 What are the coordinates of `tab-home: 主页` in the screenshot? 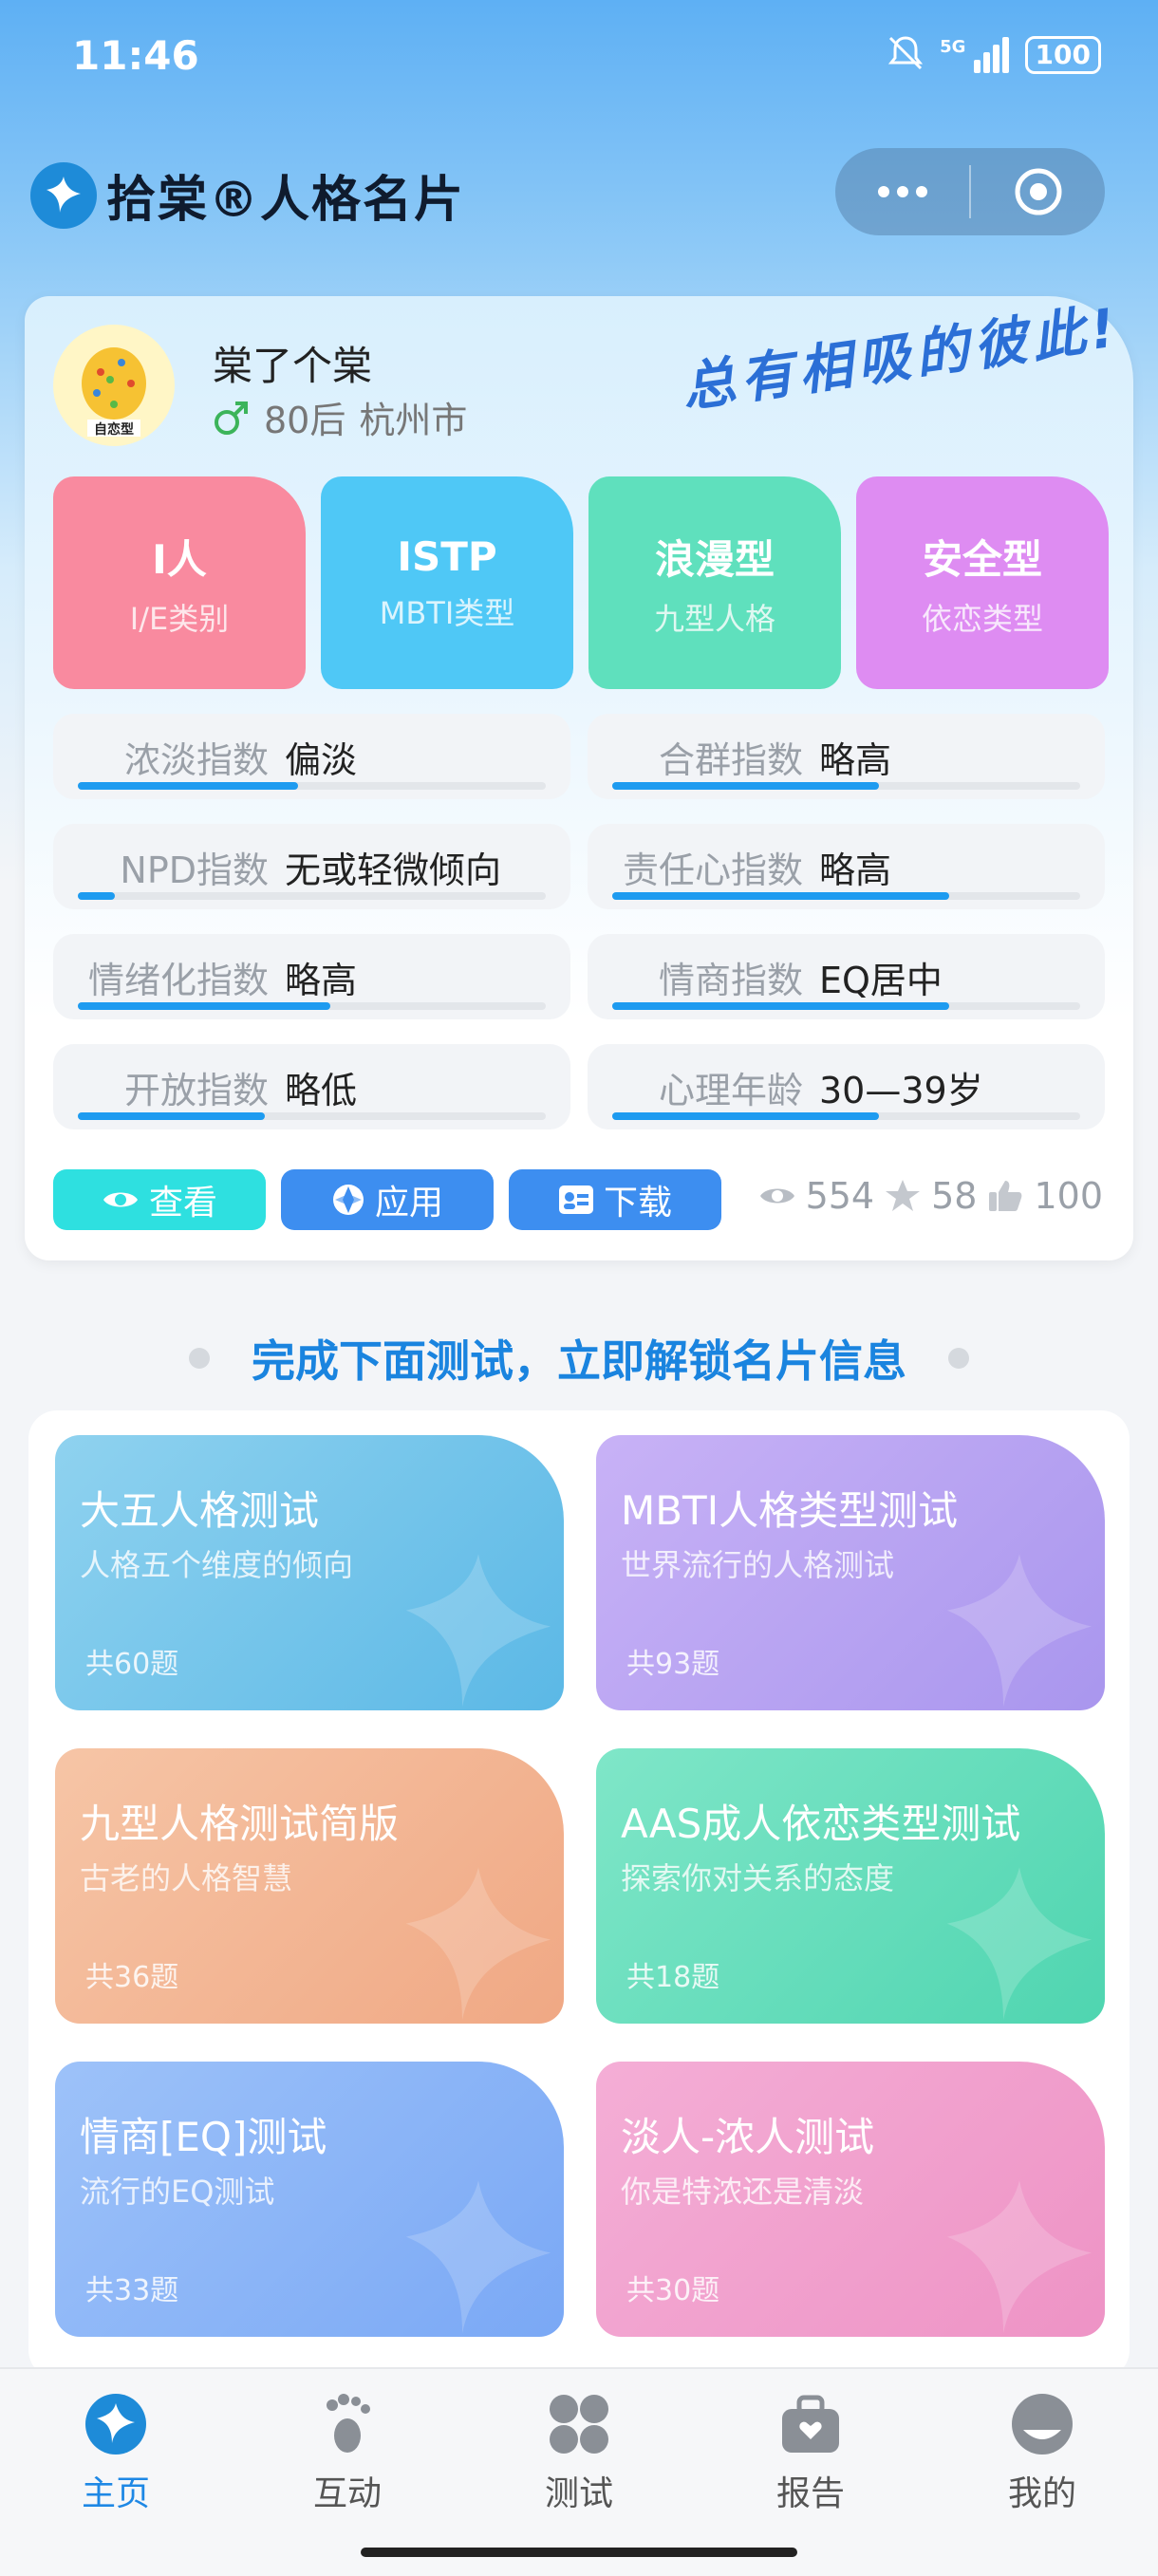 It's located at (116, 2452).